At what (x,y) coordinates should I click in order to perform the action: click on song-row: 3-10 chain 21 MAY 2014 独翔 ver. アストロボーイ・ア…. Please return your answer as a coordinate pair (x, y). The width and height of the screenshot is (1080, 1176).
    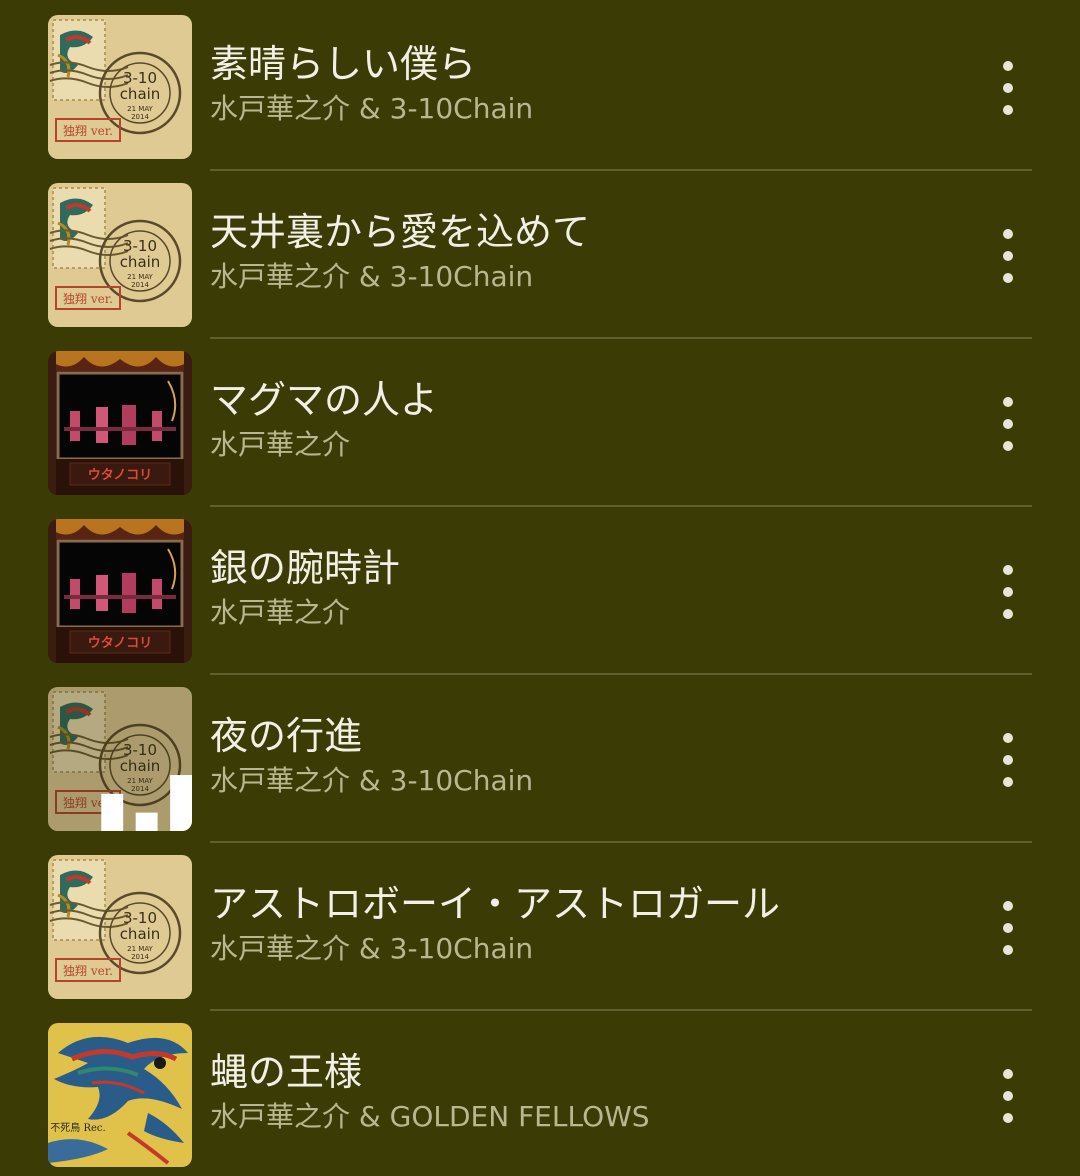
    Looking at the image, I should click on (540, 925).